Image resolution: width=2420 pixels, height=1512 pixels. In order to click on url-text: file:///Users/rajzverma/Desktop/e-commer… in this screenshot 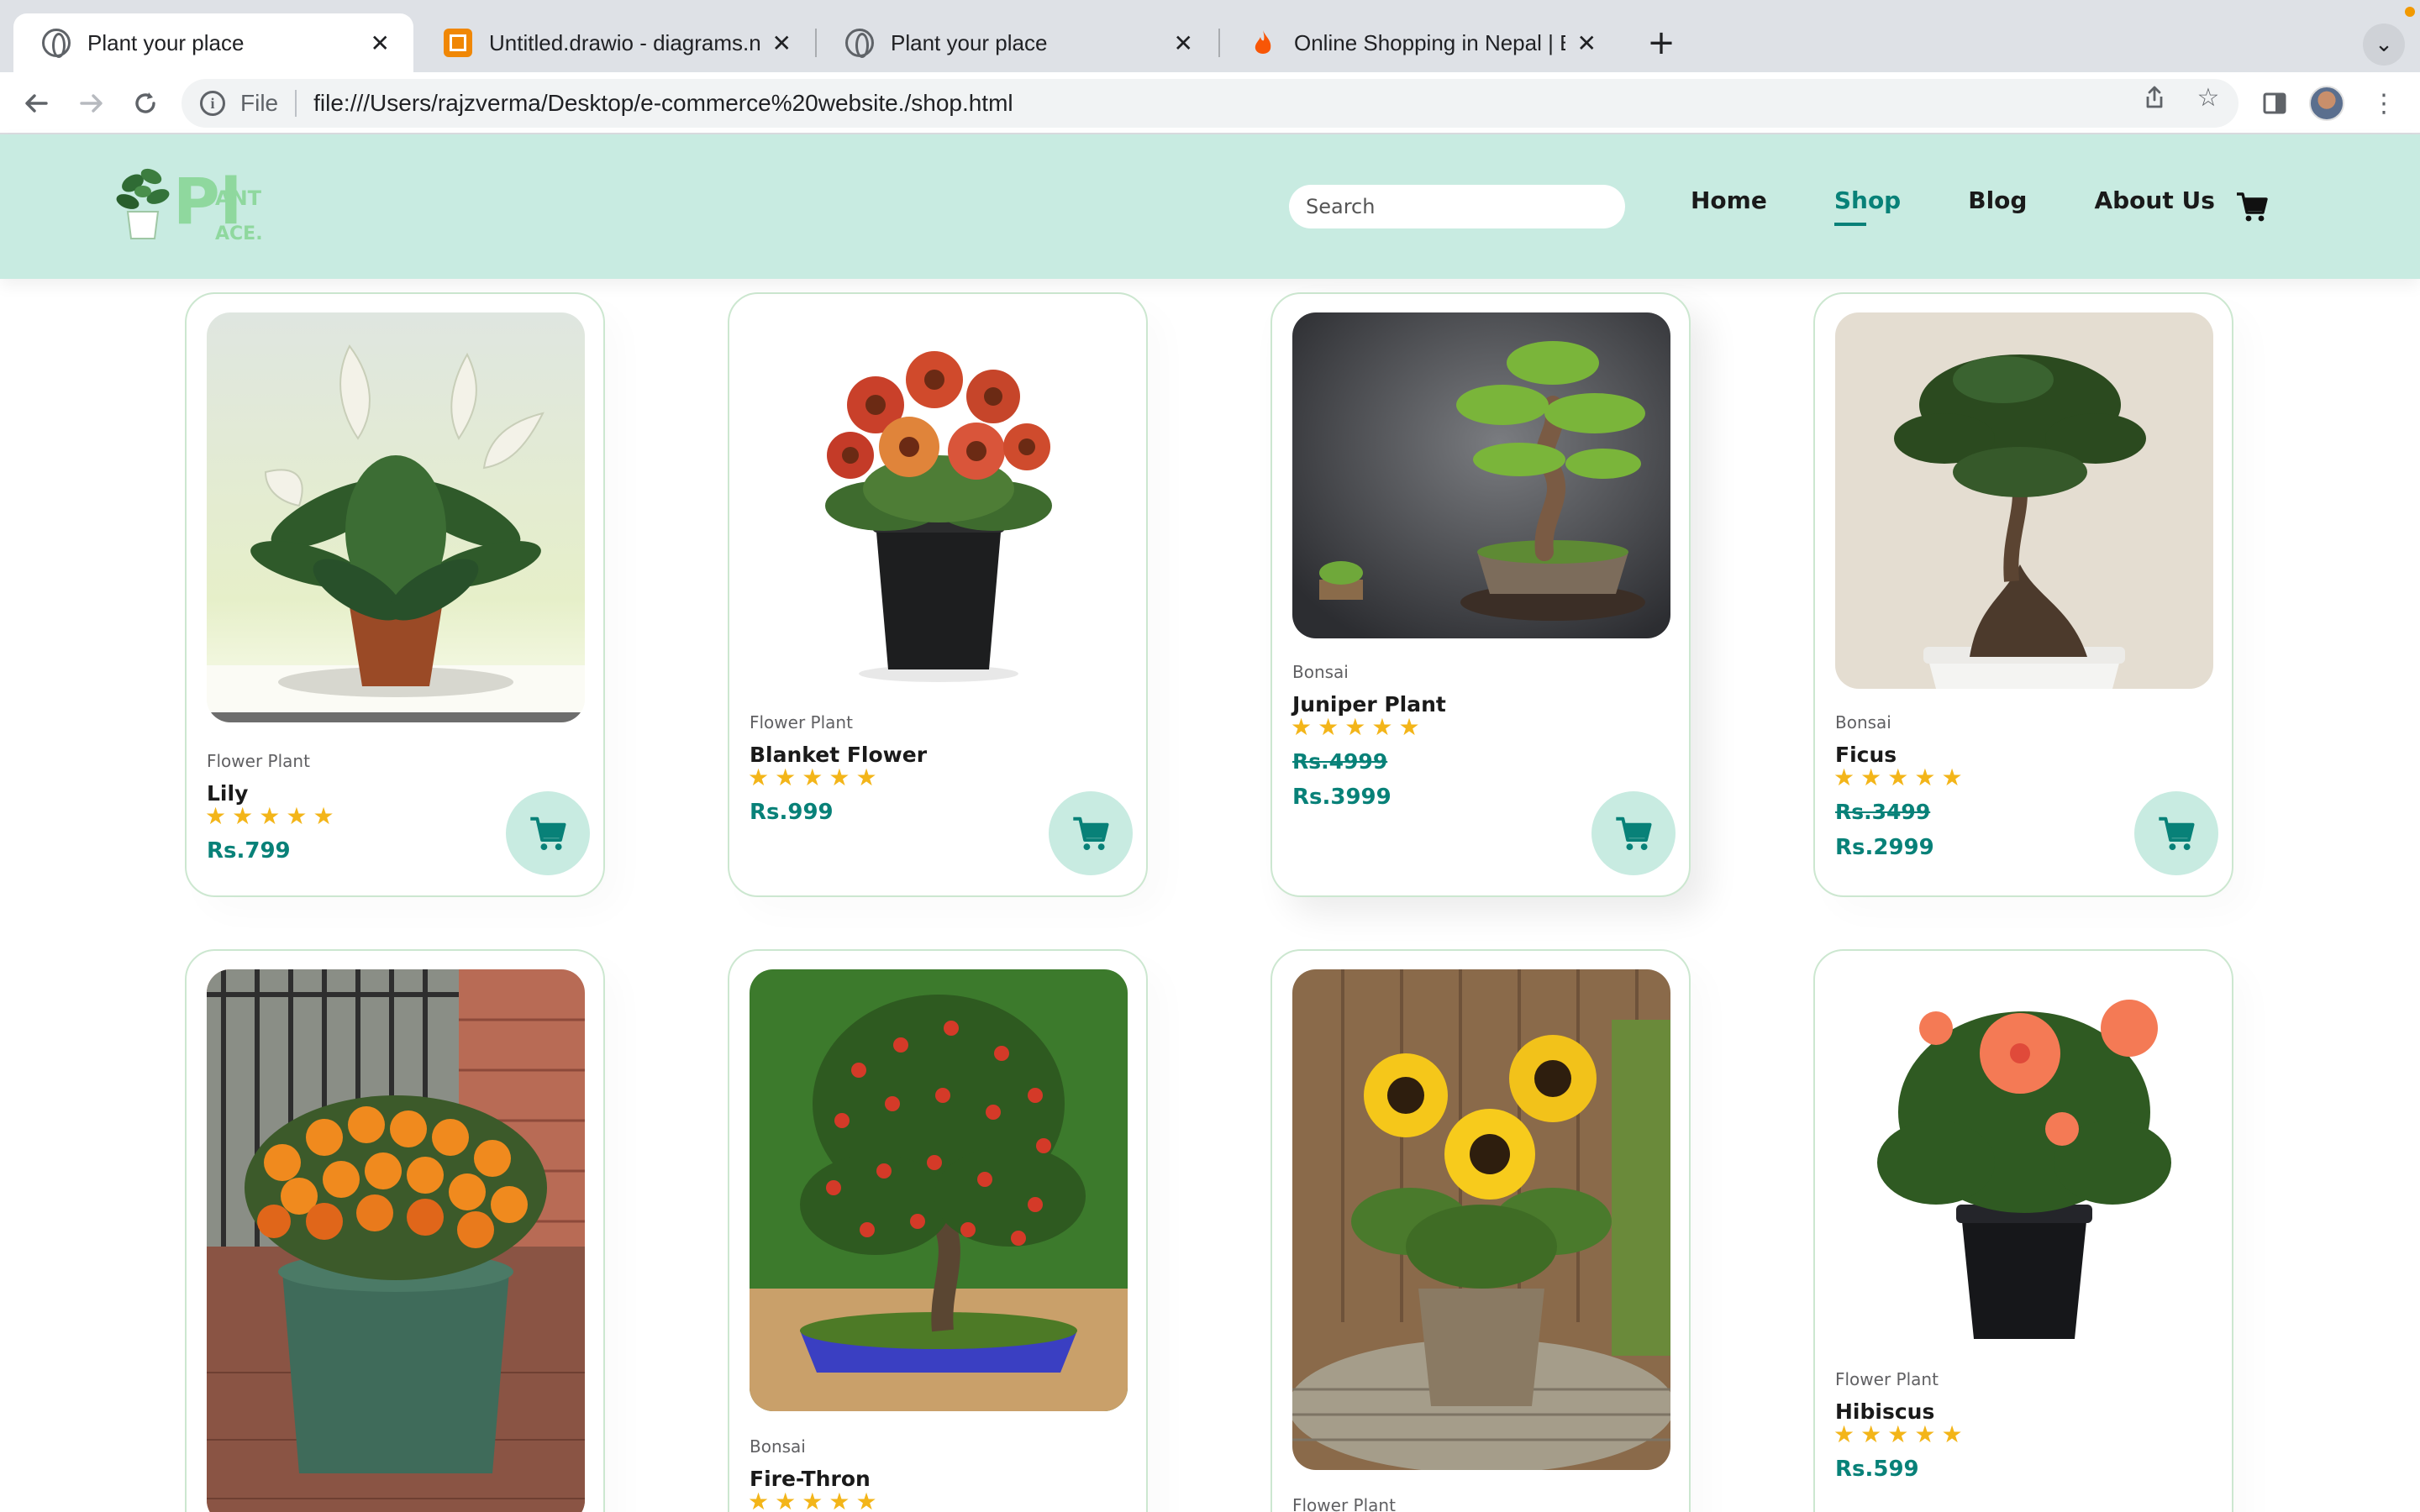, I will do `click(663, 103)`.